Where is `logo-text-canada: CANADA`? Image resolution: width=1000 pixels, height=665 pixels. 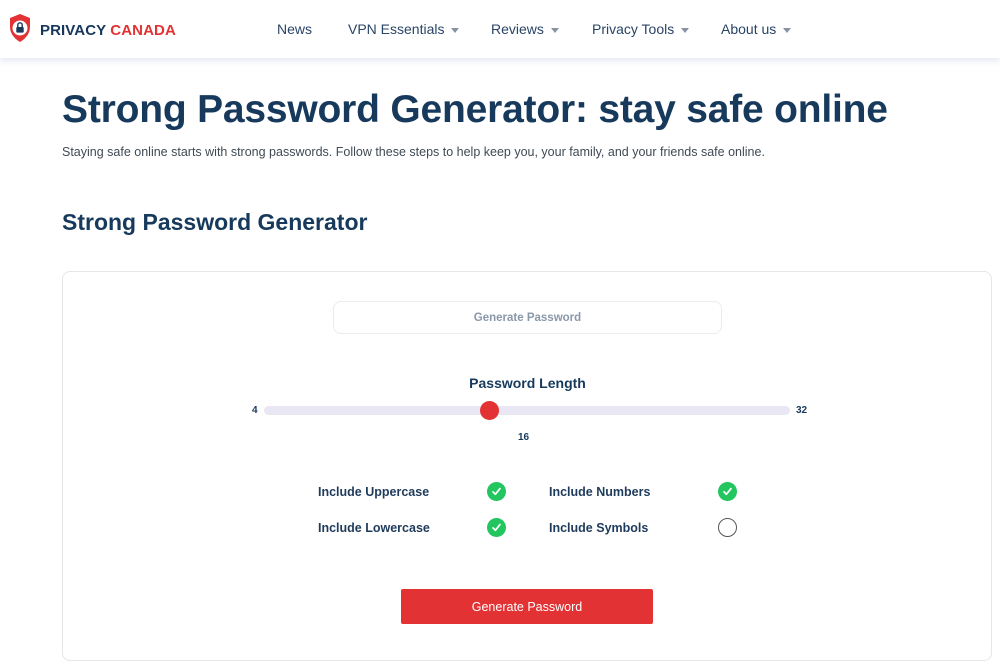
logo-text-canada: CANADA is located at coordinates (143, 30).